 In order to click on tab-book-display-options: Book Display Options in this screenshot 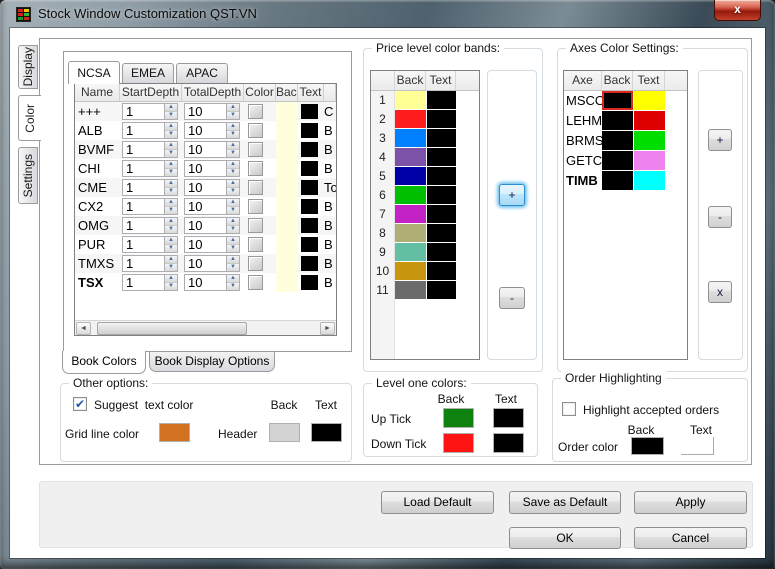, I will do `click(212, 361)`.